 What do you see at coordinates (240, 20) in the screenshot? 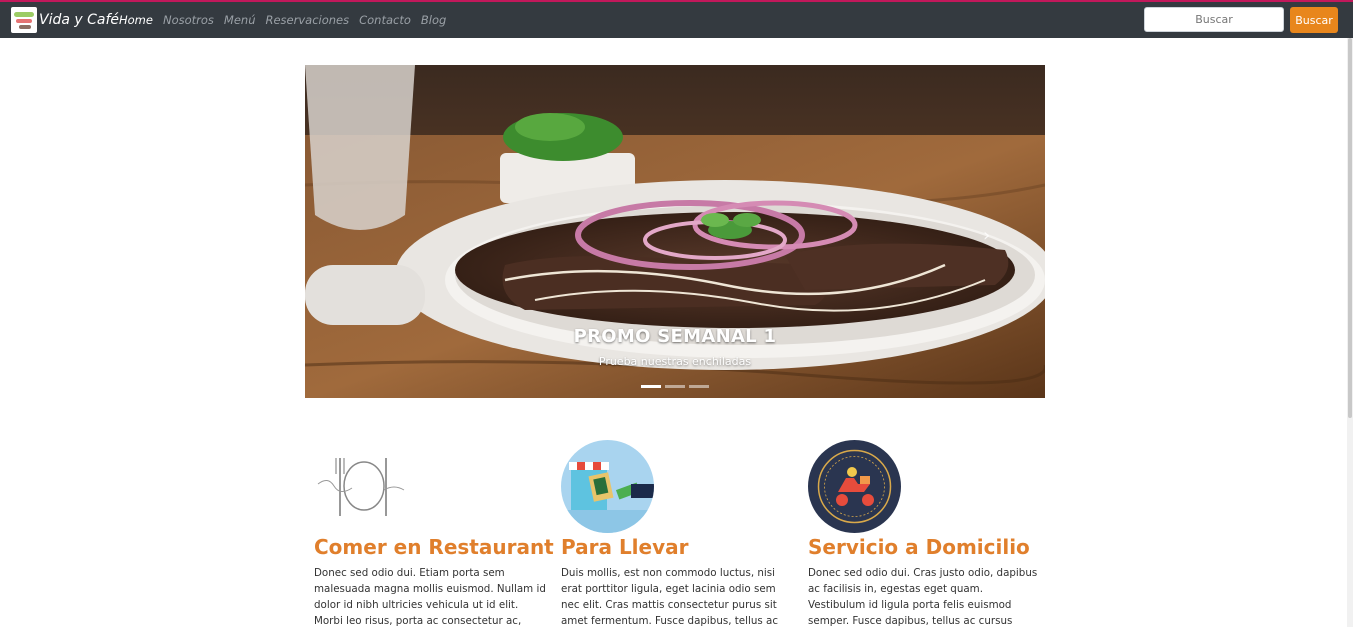
I see `nav-item-menu: Menú` at bounding box center [240, 20].